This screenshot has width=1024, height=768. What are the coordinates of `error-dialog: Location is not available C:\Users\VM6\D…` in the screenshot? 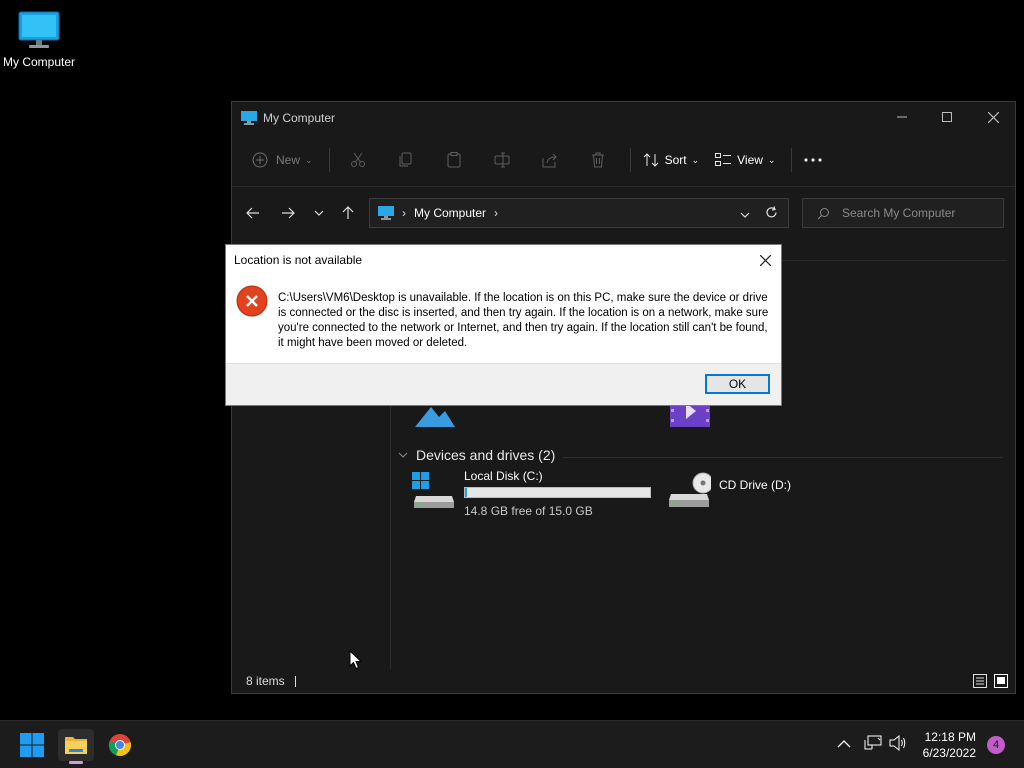 It's located at (503, 325).